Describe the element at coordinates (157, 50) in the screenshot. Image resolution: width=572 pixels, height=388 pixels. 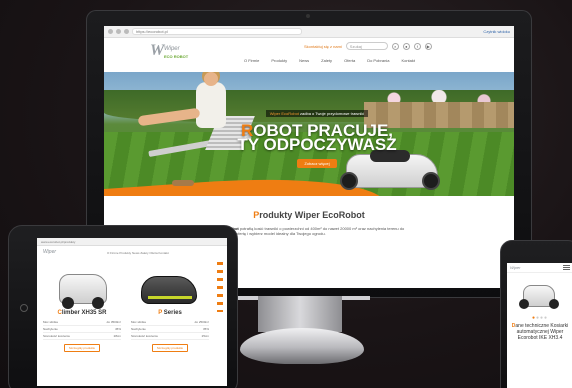
I see `logo-mark: W` at that location.